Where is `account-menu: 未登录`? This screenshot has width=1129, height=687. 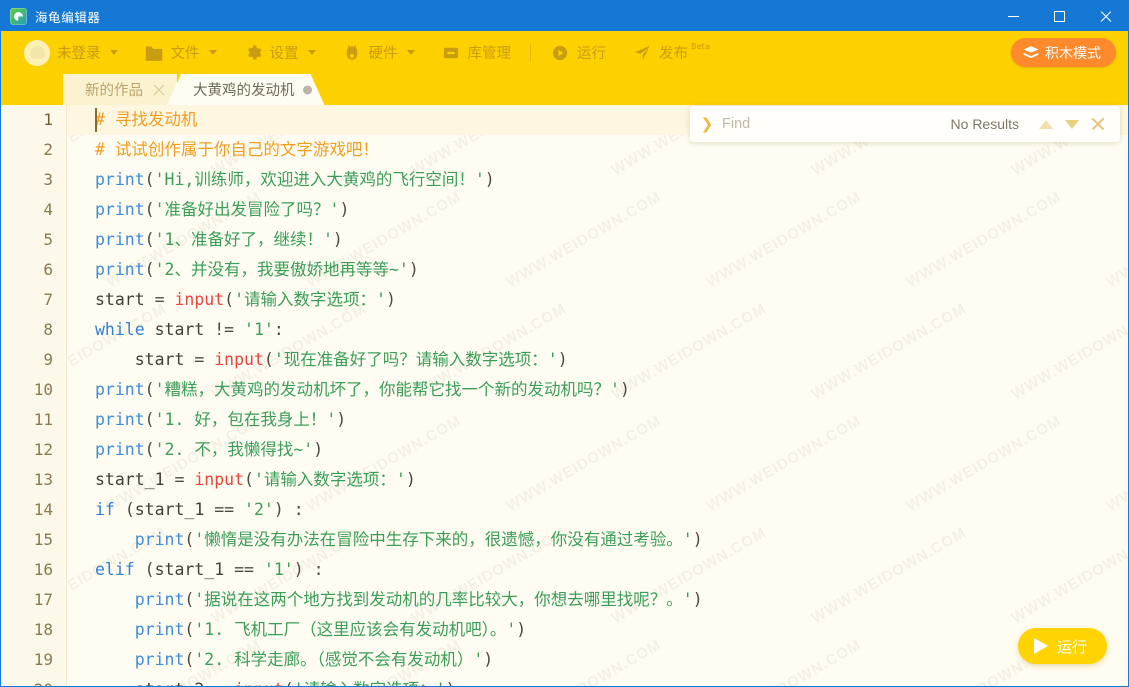
account-menu: 未登录 is located at coordinates (71, 52).